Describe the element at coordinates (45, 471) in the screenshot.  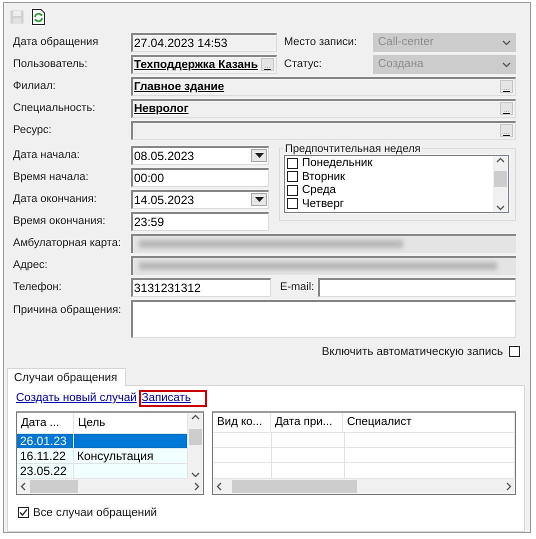
I see `table-cell: 23.05.22` at that location.